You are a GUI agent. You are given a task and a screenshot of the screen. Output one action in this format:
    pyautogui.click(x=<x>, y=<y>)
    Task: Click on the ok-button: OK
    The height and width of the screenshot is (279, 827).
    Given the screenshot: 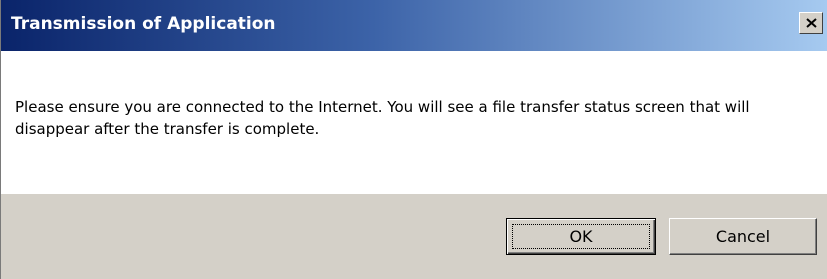 What is the action you would take?
    pyautogui.click(x=581, y=236)
    